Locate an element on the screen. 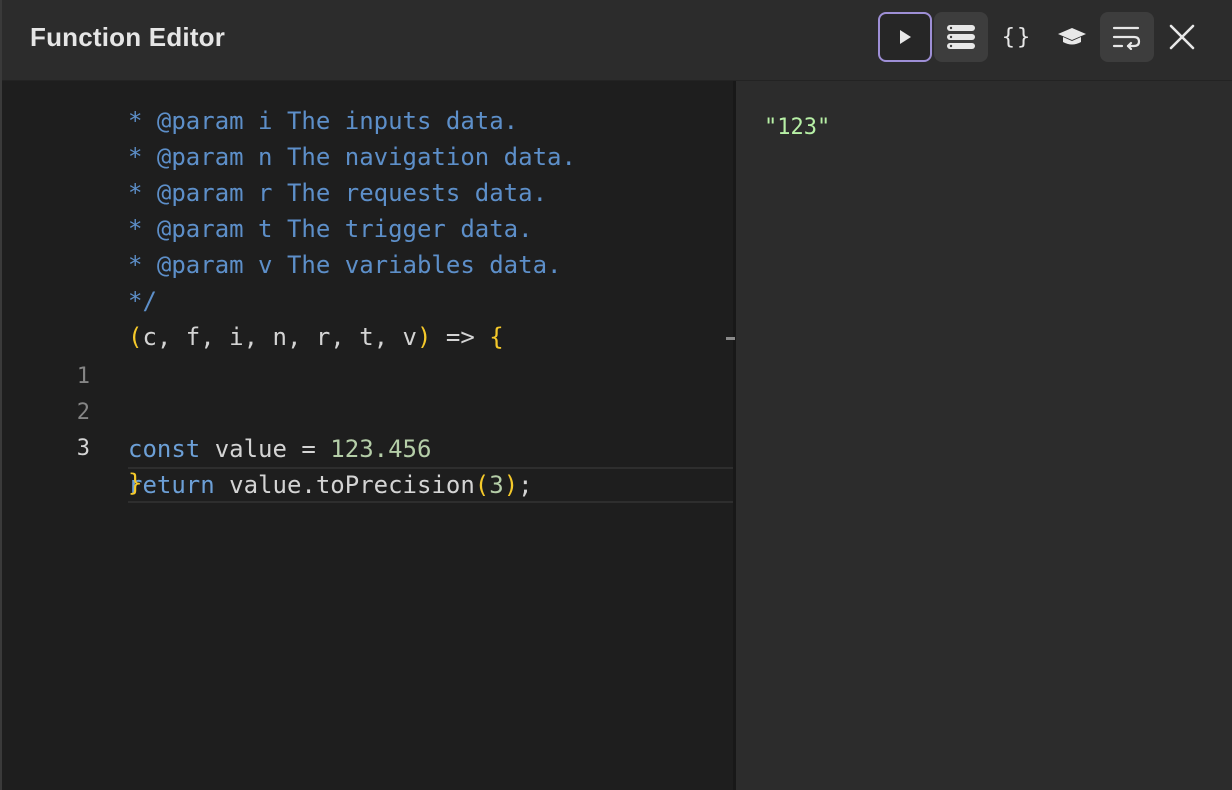 The height and width of the screenshot is (790, 1232). number-argument: 3 is located at coordinates (496, 485).